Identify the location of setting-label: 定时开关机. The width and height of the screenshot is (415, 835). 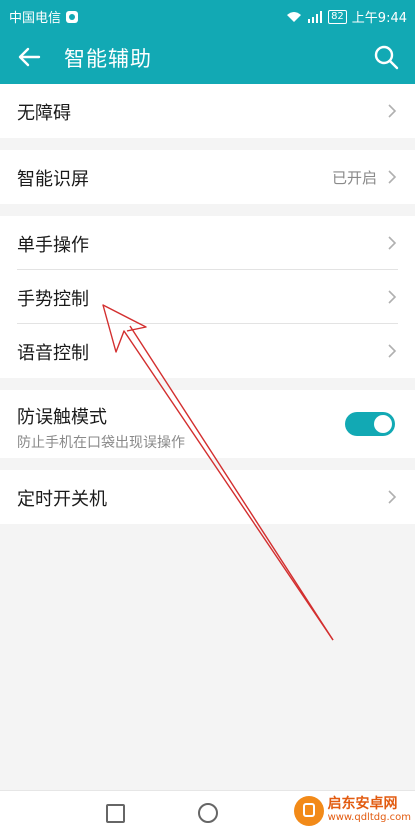
(62, 499).